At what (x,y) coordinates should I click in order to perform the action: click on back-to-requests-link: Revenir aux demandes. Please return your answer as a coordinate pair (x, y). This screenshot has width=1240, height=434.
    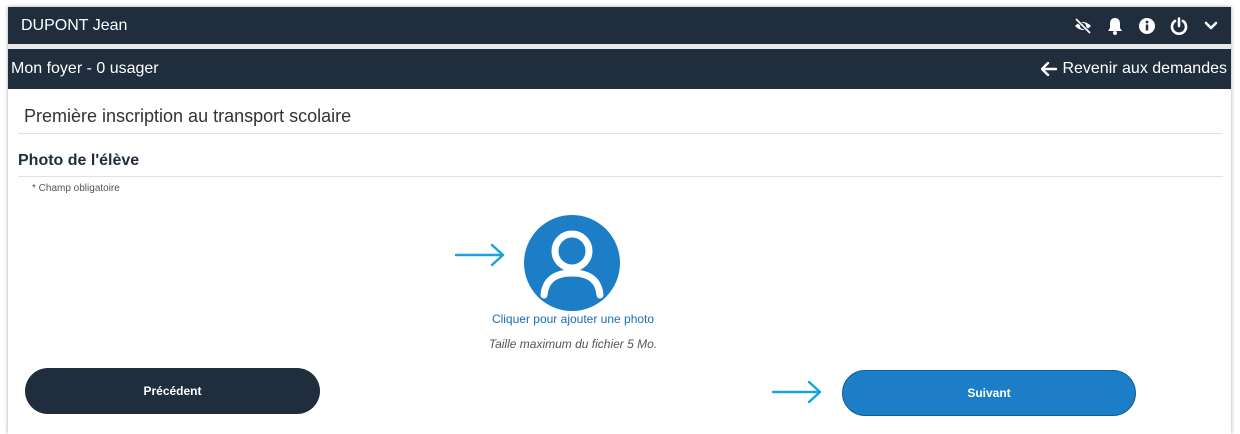
    Looking at the image, I should click on (1134, 69).